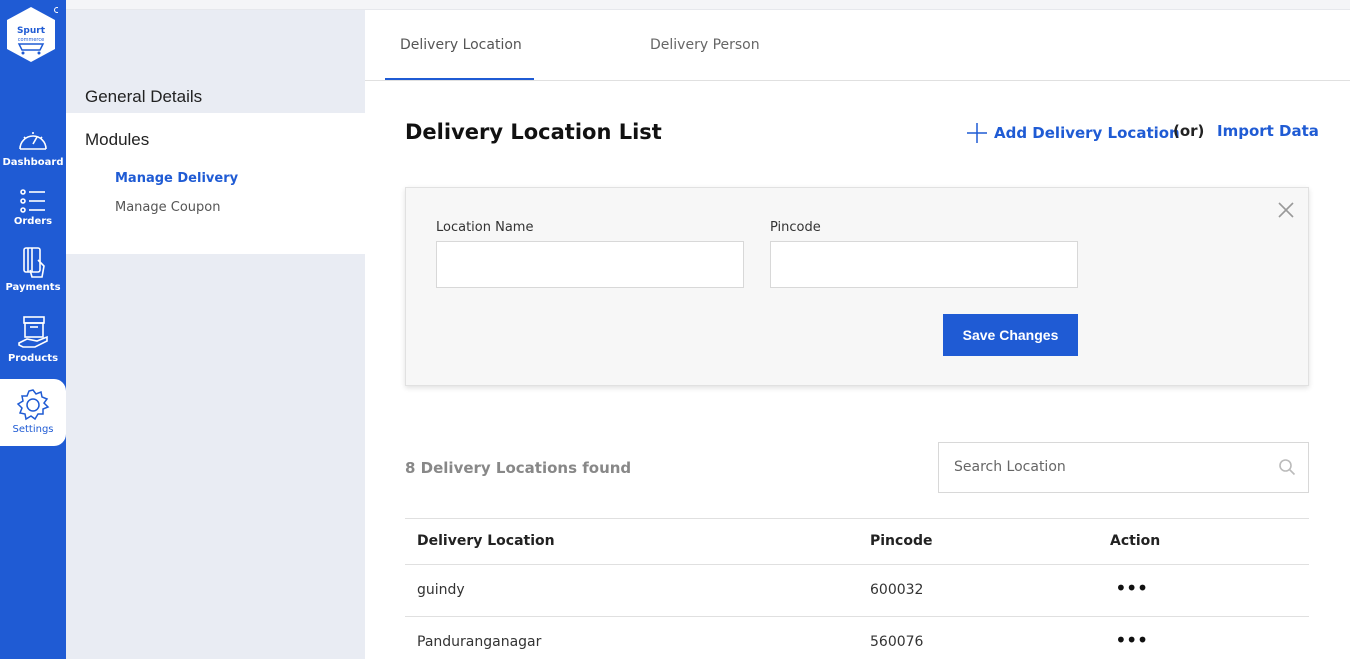 The width and height of the screenshot is (1350, 659). What do you see at coordinates (486, 541) in the screenshot?
I see `column-header-location: Delivery Location` at bounding box center [486, 541].